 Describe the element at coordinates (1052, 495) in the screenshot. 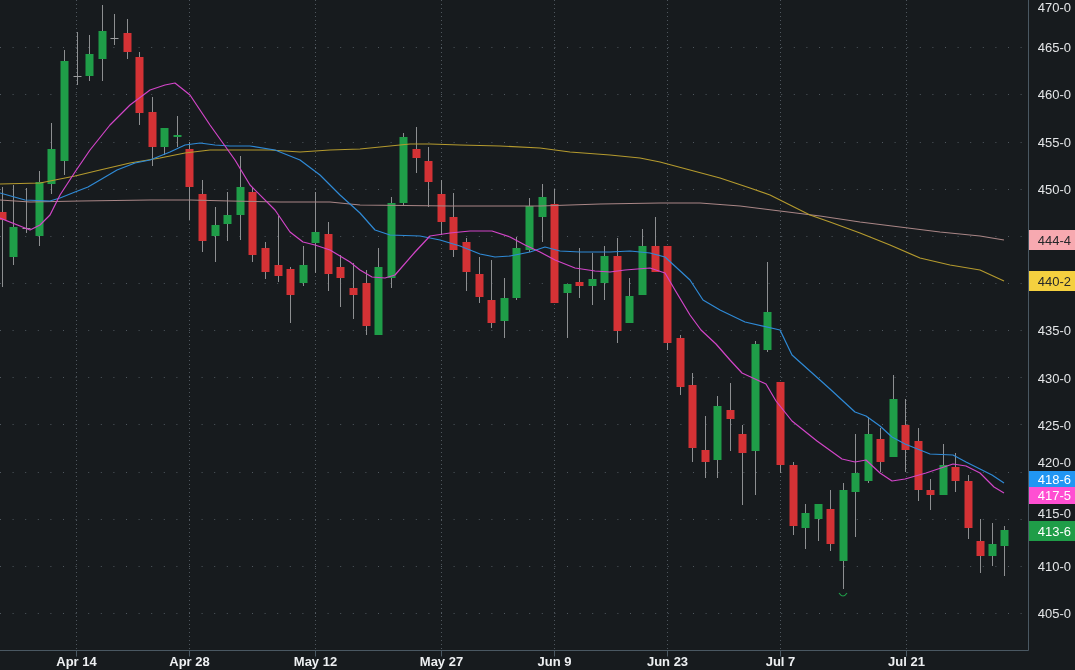

I see `price-tag: 417-5` at that location.